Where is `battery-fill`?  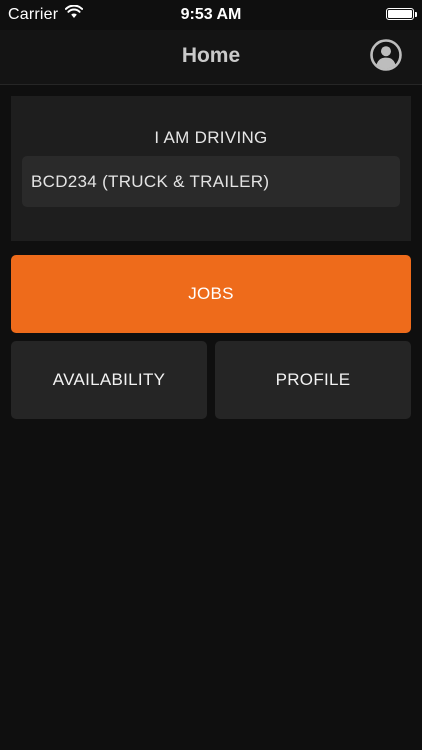 battery-fill is located at coordinates (400, 14).